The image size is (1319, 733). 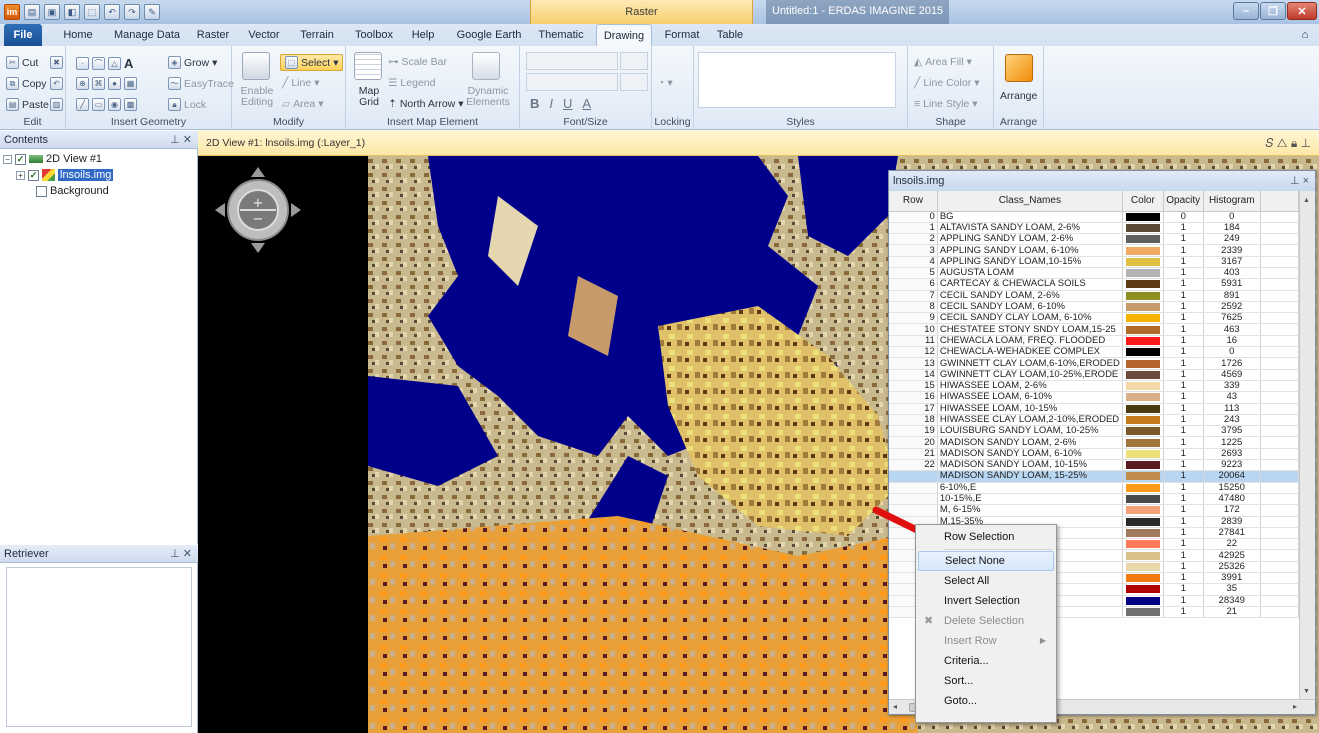 What do you see at coordinates (1232, 262) in the screenshot?
I see `table-cell-histogram: 3167` at bounding box center [1232, 262].